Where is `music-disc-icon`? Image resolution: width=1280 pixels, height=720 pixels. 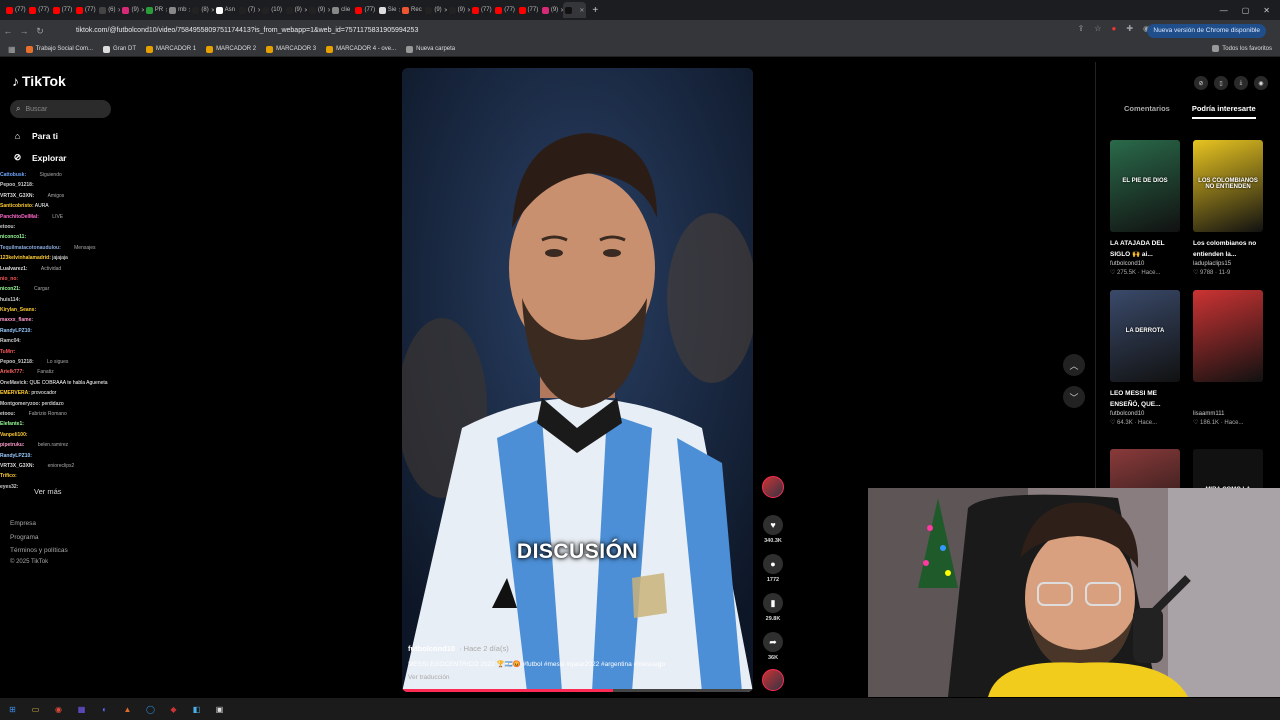 music-disc-icon is located at coordinates (773, 680).